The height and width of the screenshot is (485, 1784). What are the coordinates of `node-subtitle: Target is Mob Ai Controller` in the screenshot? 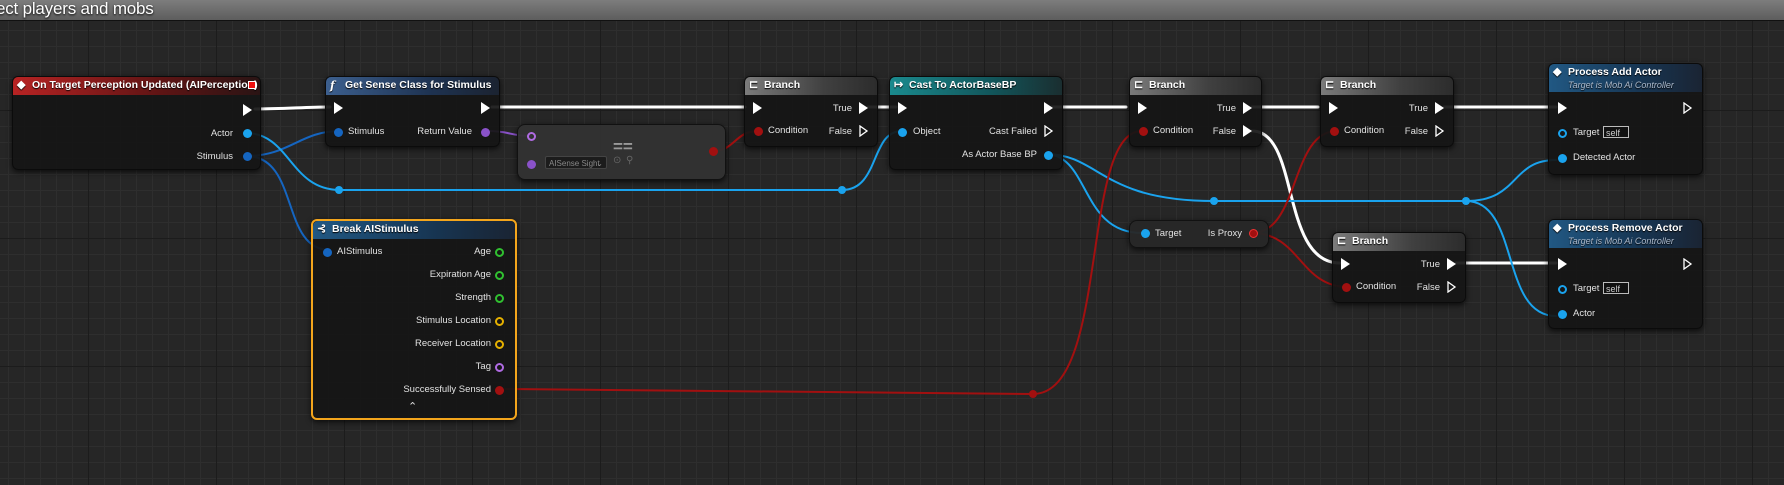 It's located at (1621, 85).